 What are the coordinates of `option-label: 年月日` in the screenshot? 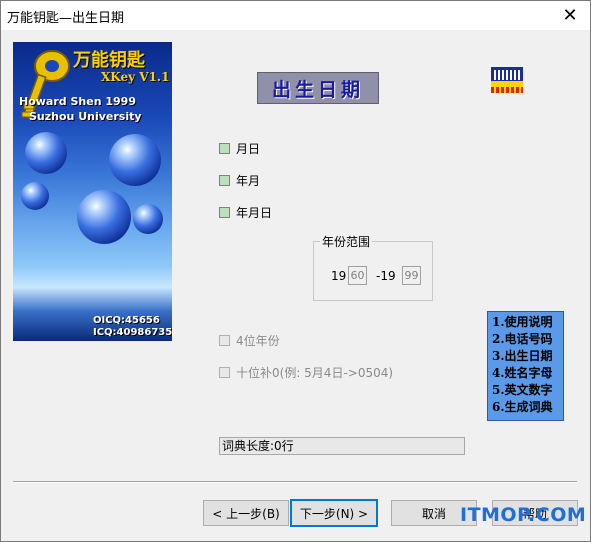 It's located at (254, 213).